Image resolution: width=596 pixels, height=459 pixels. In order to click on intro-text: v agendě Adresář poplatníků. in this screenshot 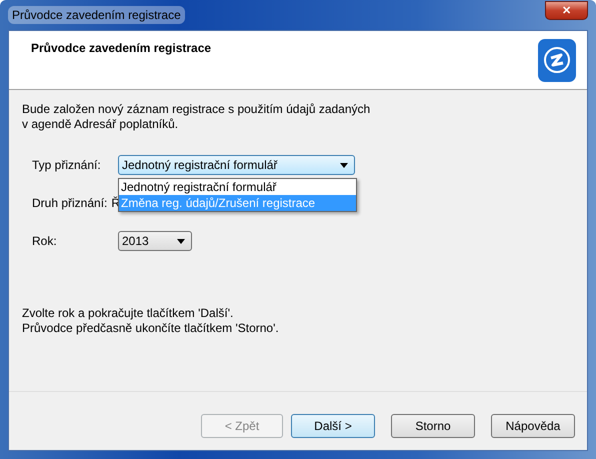, I will do `click(101, 124)`.